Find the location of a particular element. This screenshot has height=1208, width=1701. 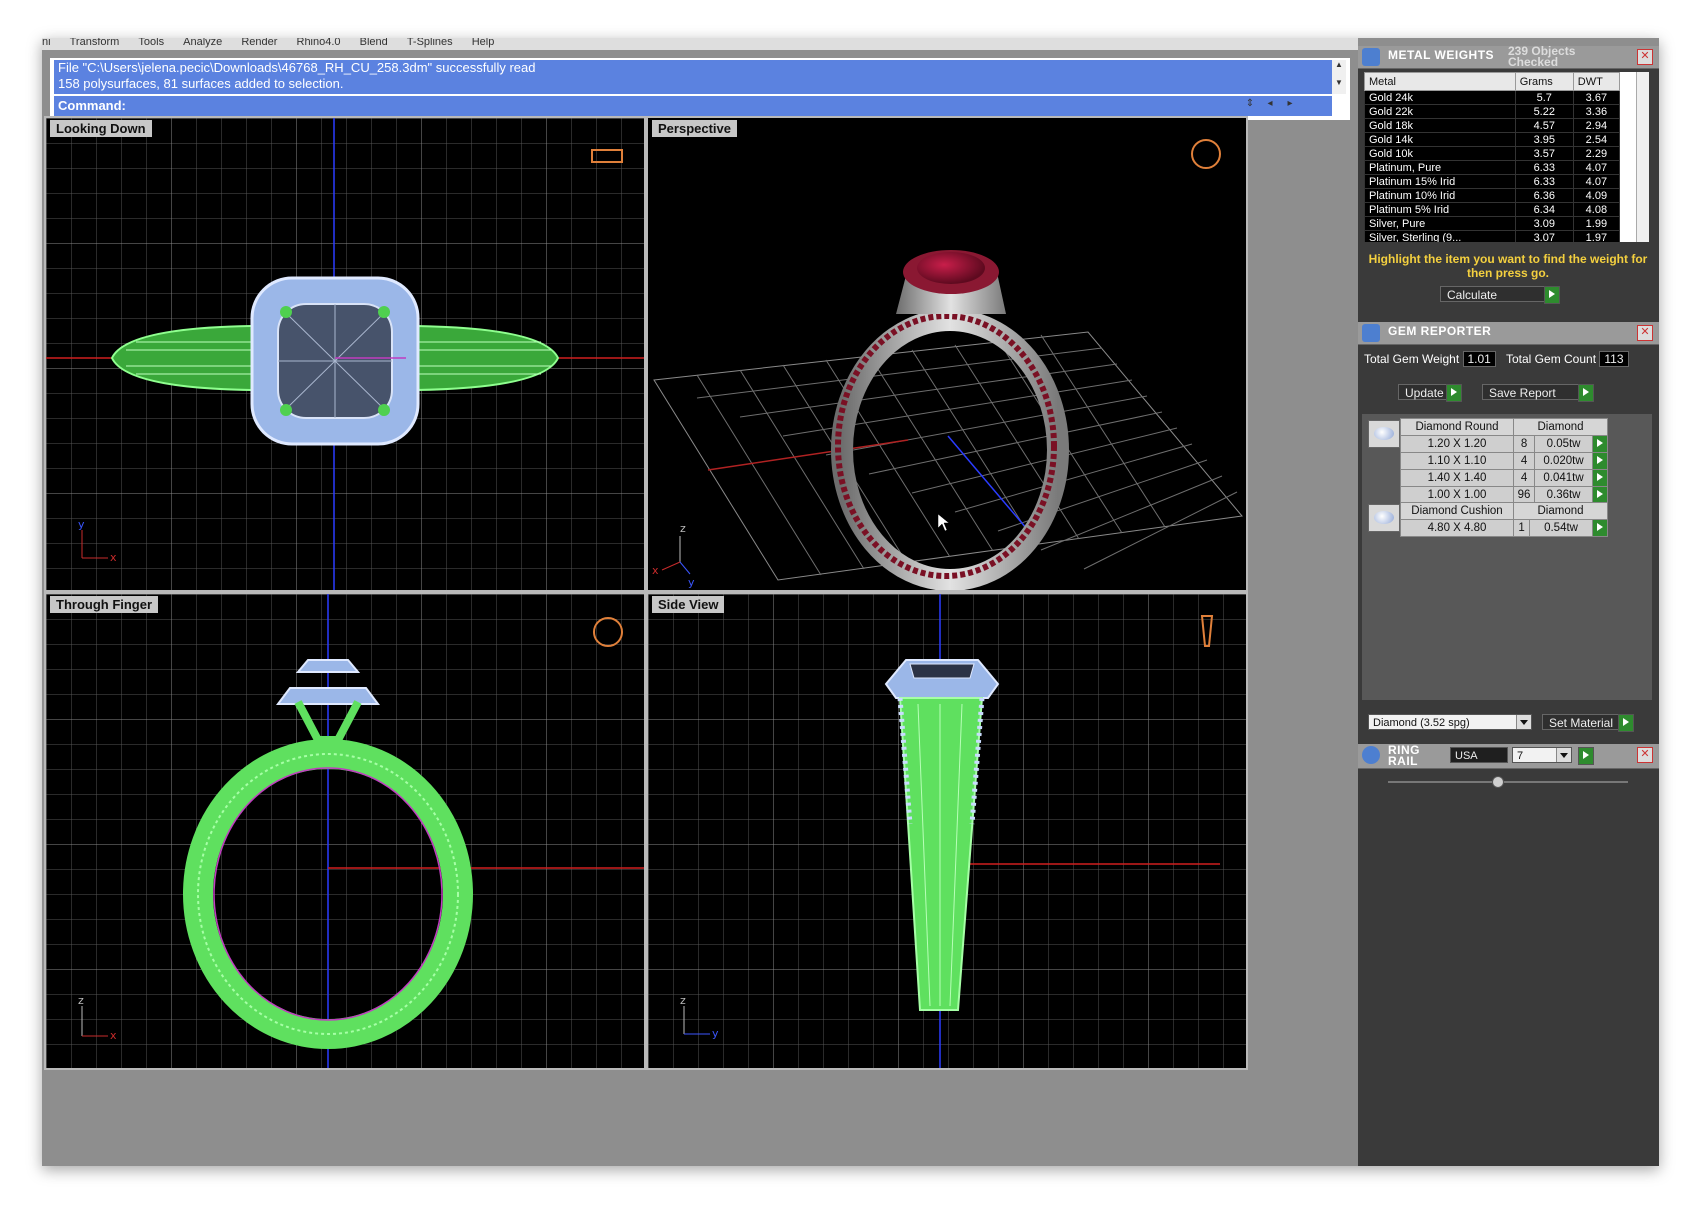

axis-z-label: z is located at coordinates (683, 528).